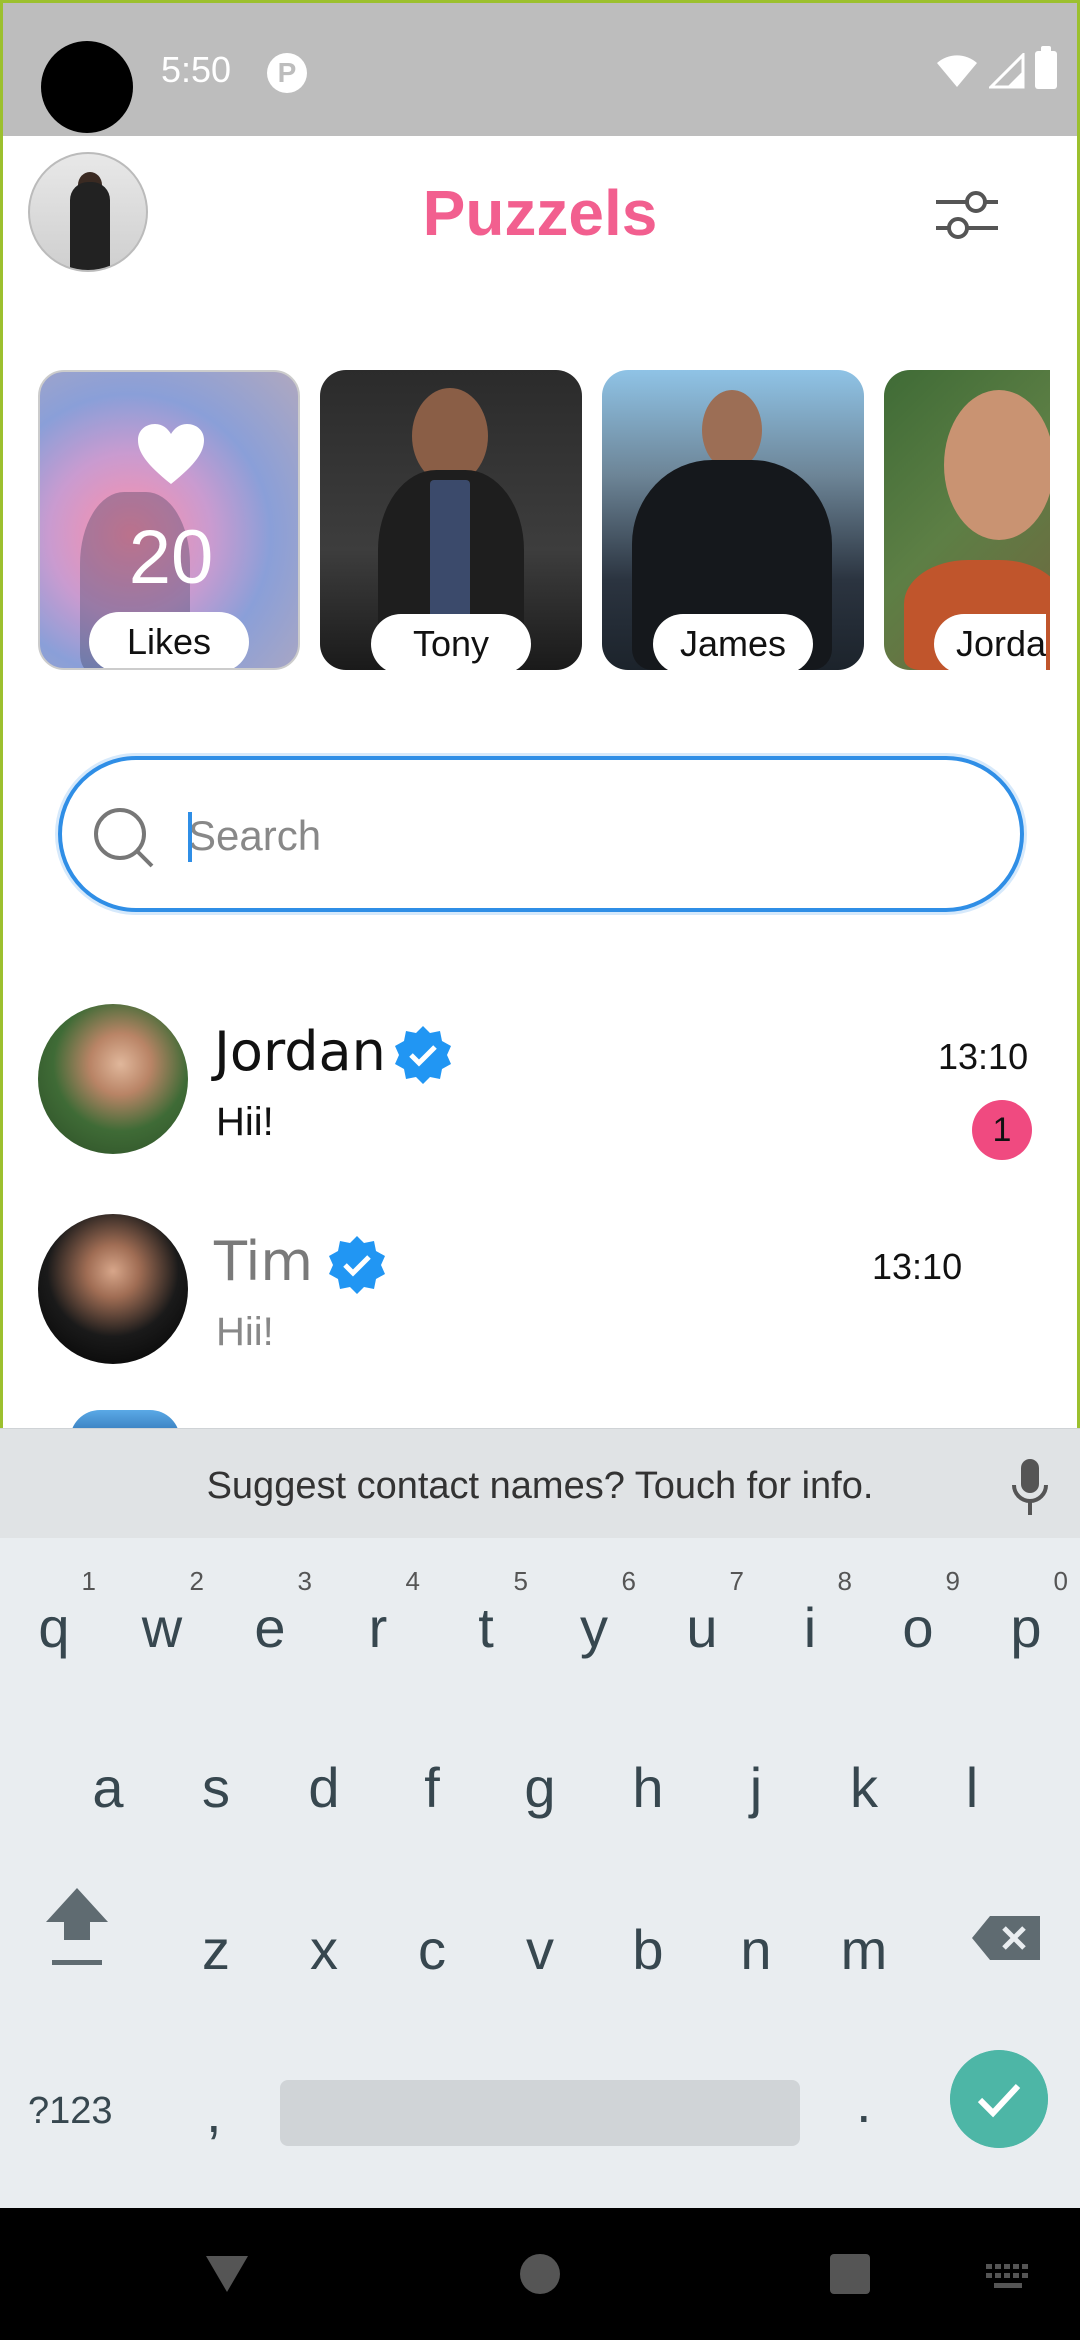 The height and width of the screenshot is (2340, 1080). What do you see at coordinates (171, 557) in the screenshot?
I see `likes-count: 20` at bounding box center [171, 557].